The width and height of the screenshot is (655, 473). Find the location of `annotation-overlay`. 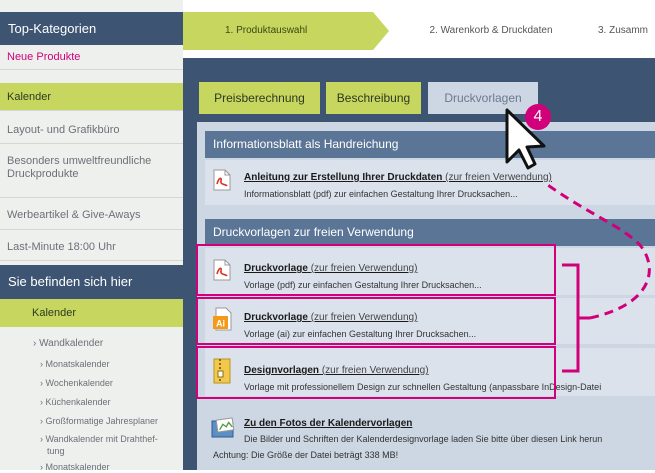

annotation-overlay is located at coordinates (578, 240).